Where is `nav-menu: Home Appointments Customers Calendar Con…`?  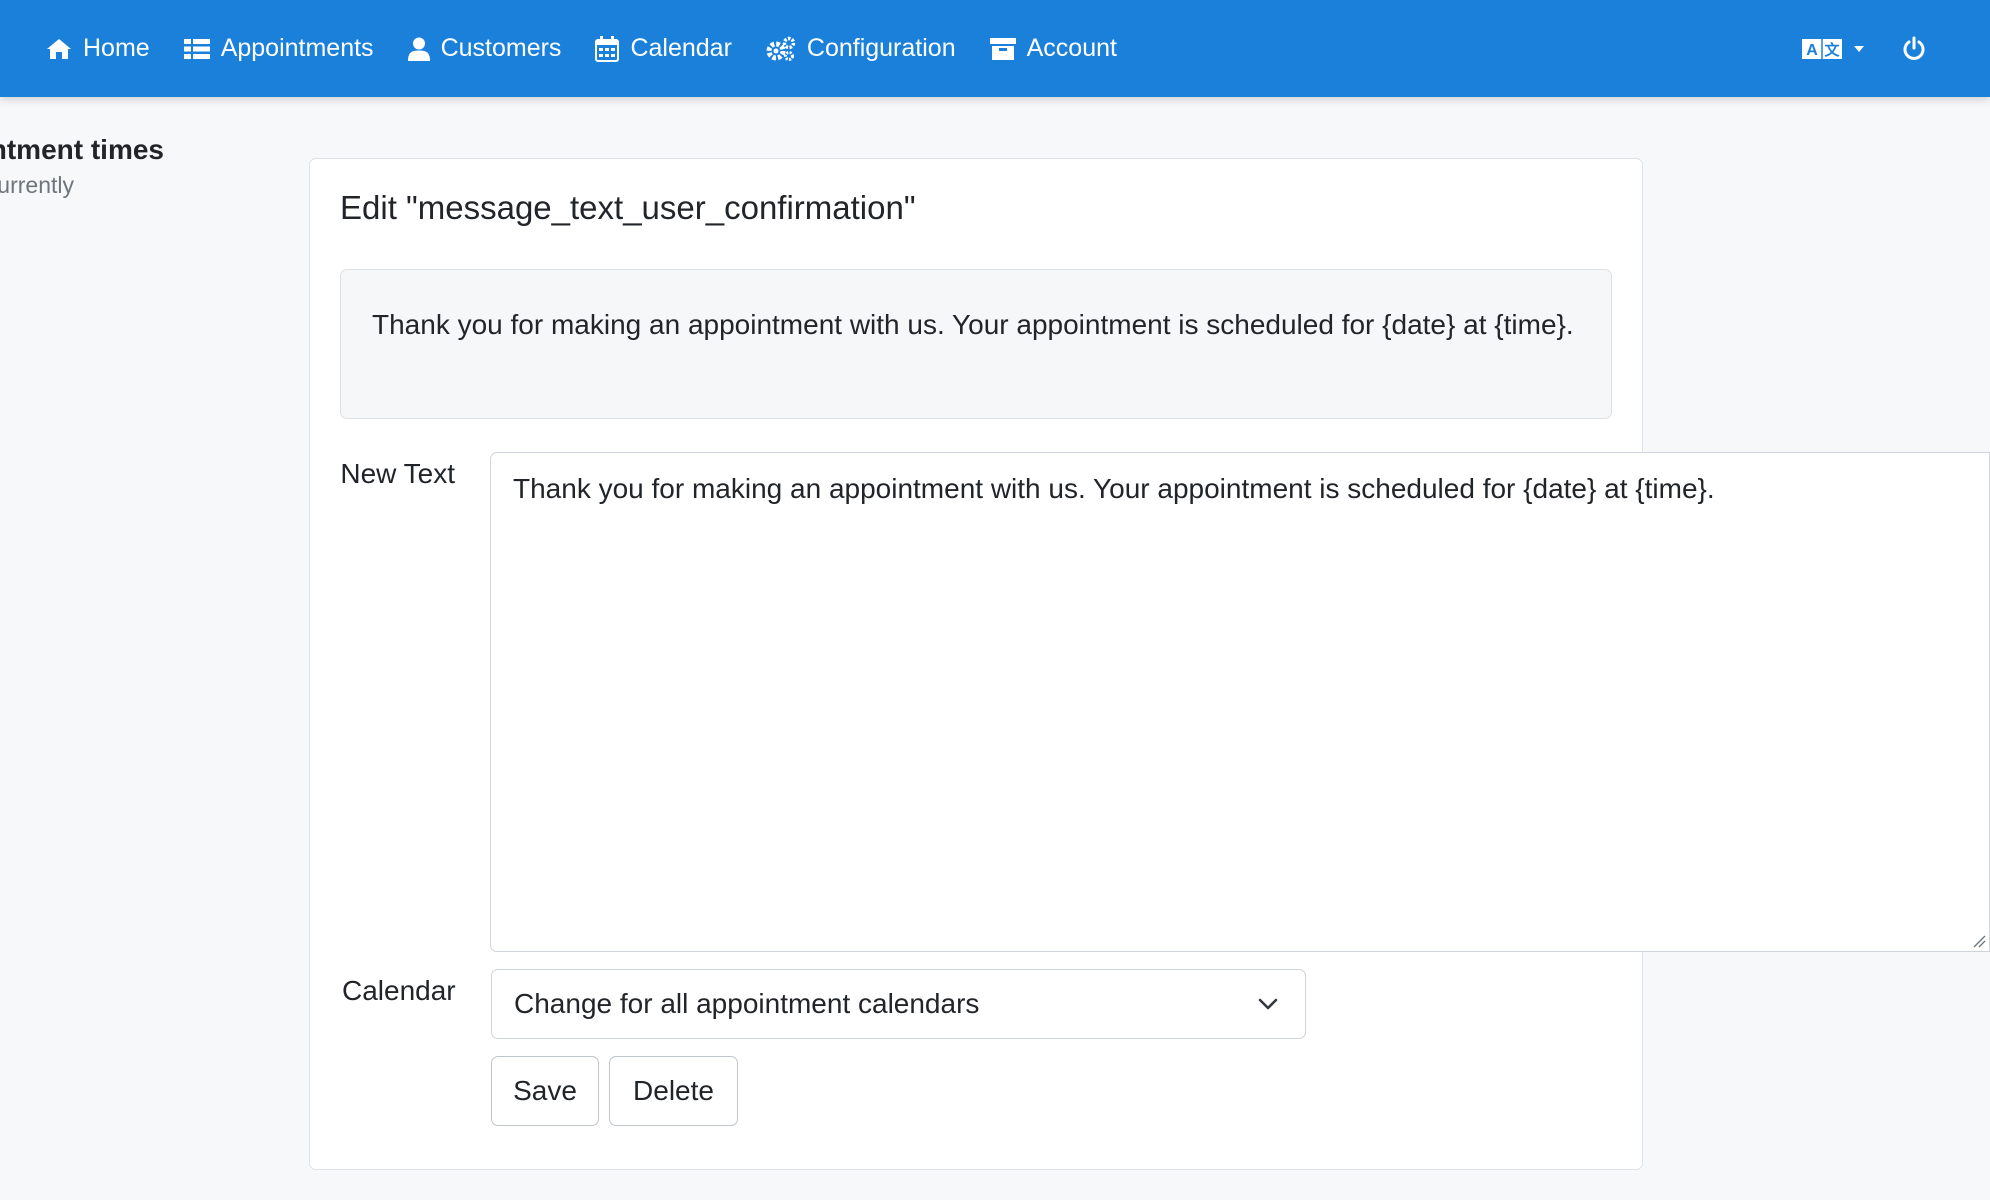 nav-menu: Home Appointments Customers Calendar Con… is located at coordinates (598, 48).